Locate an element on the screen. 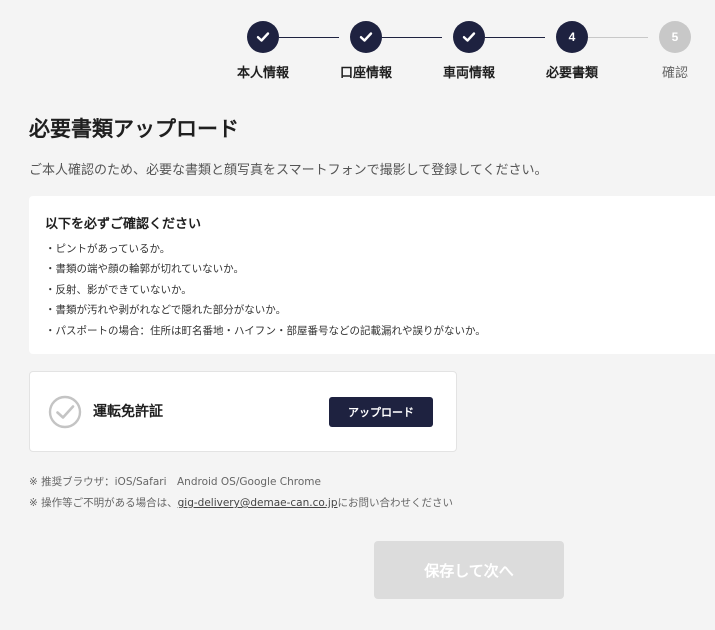 This screenshot has width=715, height=630. step-2-circle is located at coordinates (366, 37).